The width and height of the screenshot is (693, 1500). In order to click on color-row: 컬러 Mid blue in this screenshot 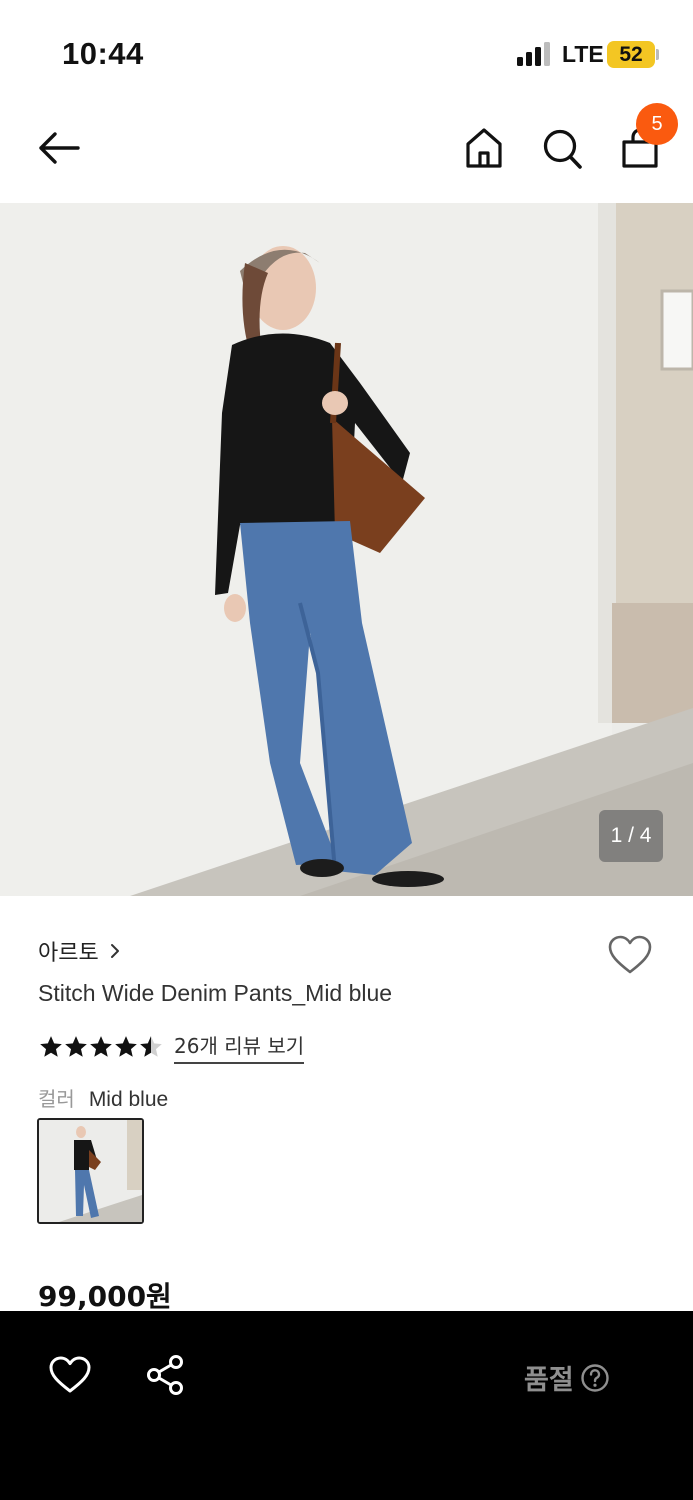, I will do `click(103, 1097)`.